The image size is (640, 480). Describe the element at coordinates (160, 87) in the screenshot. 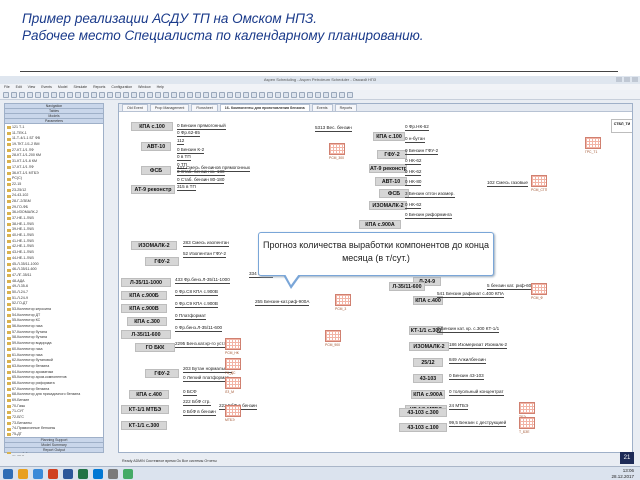

I see `menu-item: Help` at that location.